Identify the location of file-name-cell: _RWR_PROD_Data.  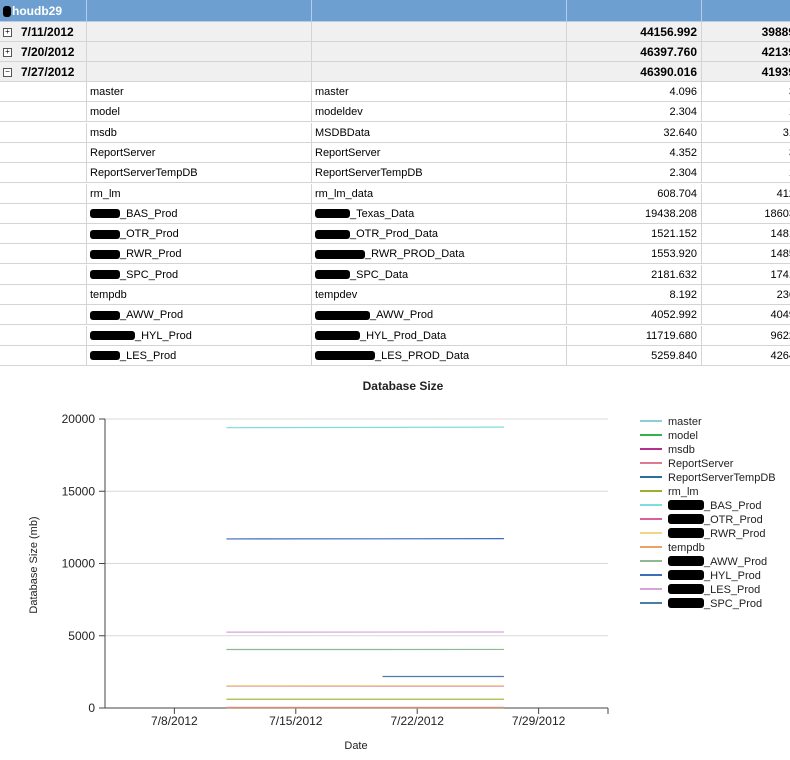
(439, 254).